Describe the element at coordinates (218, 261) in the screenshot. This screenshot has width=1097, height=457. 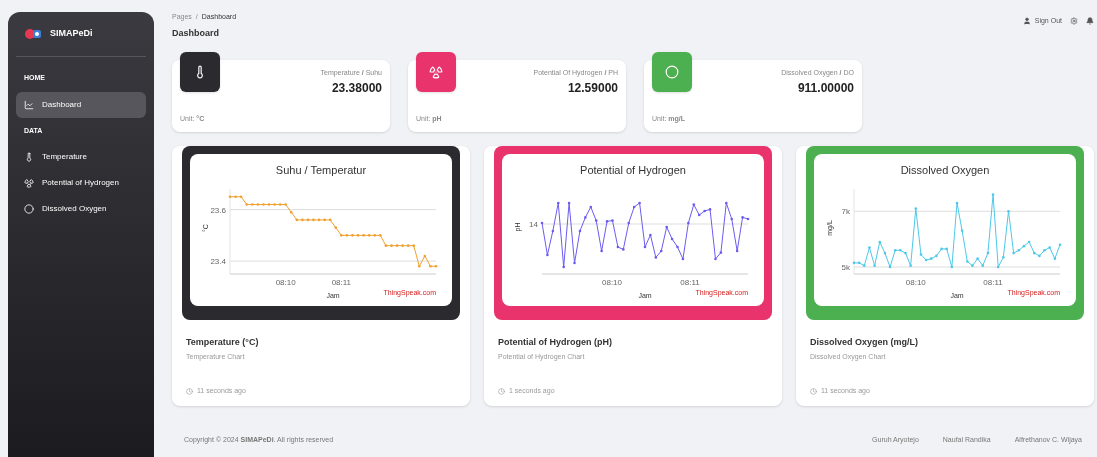
I see `y-tick-label: 23.4` at that location.